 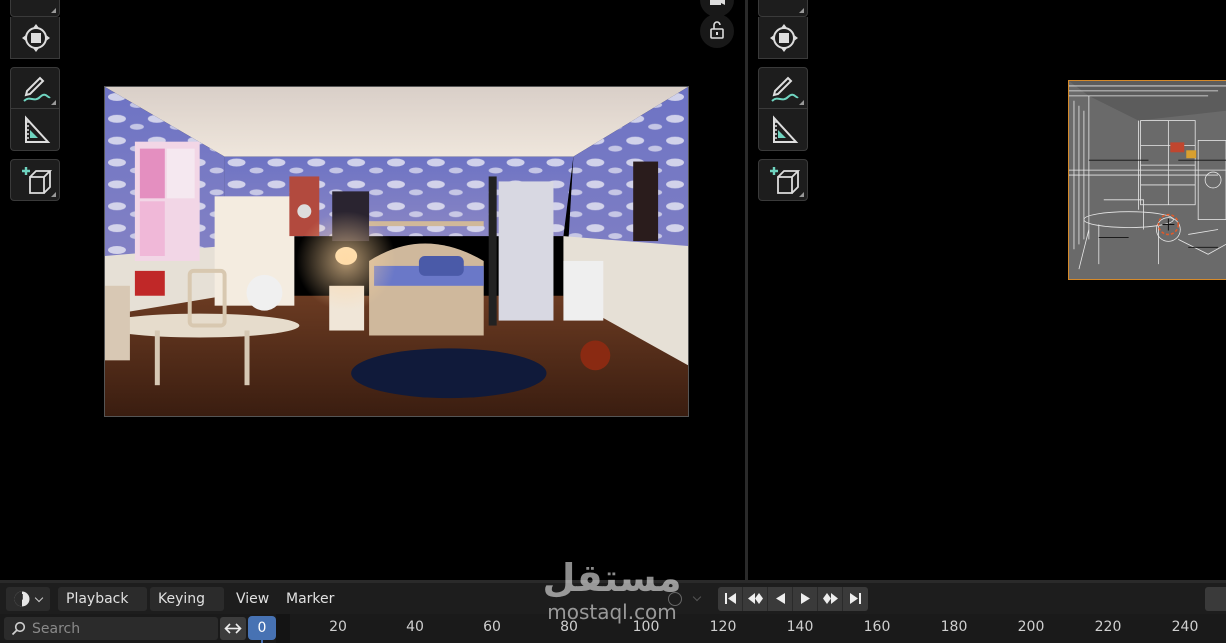 I want to click on jump-to-keyframe-prev-icon, so click(x=755, y=598).